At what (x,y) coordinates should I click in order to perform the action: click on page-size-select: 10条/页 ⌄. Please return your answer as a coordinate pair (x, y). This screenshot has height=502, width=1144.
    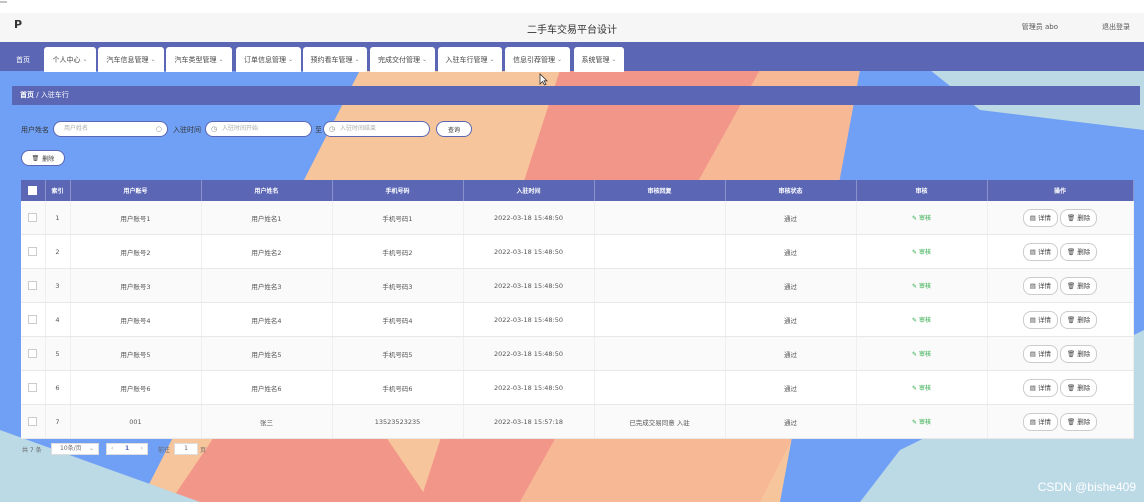
    Looking at the image, I should click on (75, 449).